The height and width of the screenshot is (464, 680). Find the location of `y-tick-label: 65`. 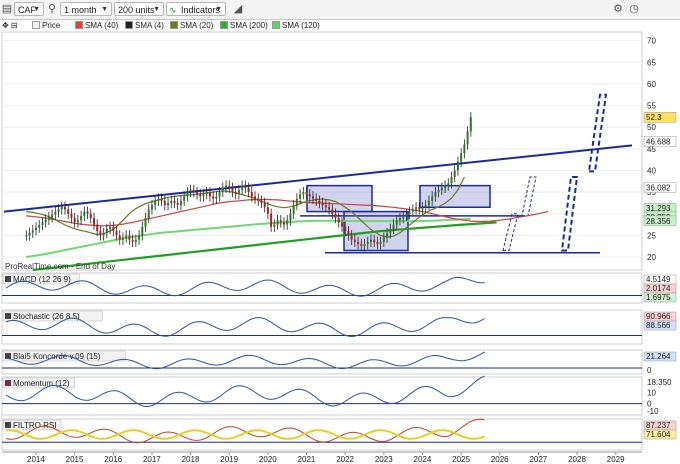

y-tick-label: 65 is located at coordinates (651, 62).